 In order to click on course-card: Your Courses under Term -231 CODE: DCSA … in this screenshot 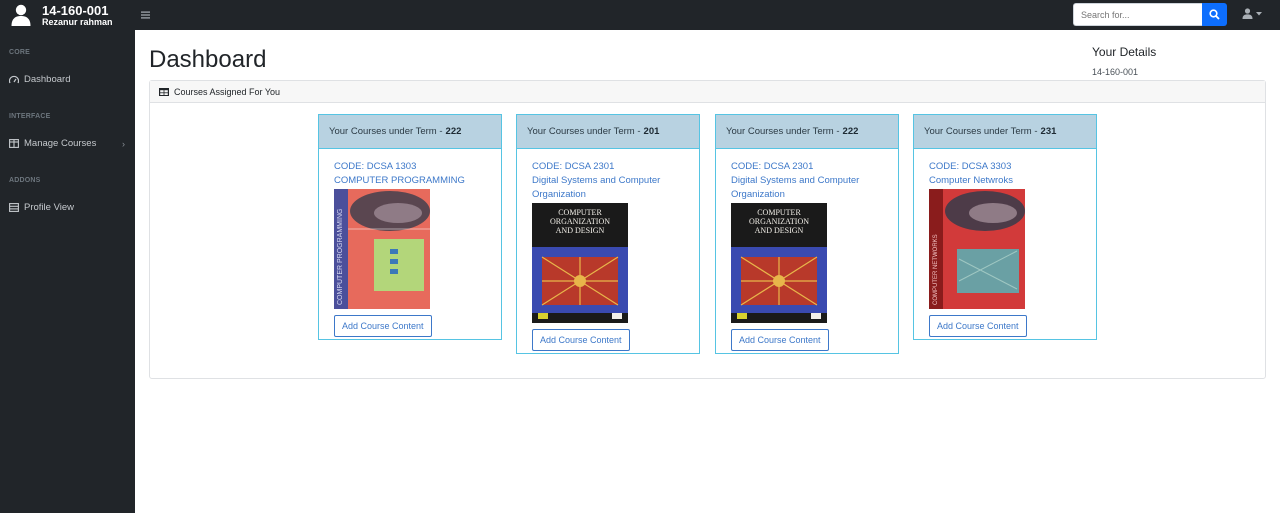, I will do `click(1005, 227)`.